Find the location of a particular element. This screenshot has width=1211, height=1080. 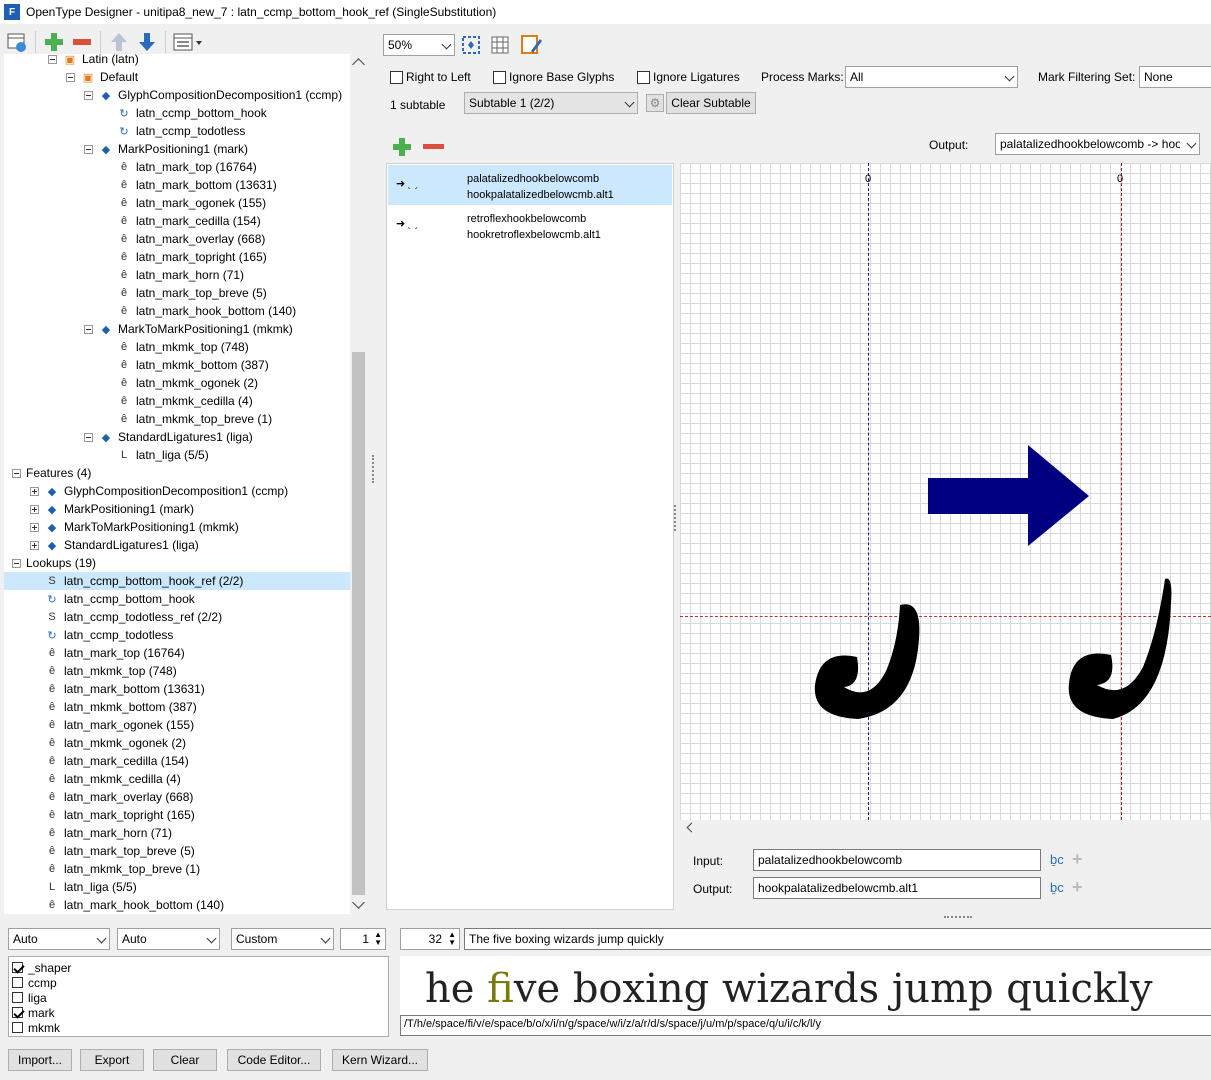

direction-select: Auto is located at coordinates (59, 939).